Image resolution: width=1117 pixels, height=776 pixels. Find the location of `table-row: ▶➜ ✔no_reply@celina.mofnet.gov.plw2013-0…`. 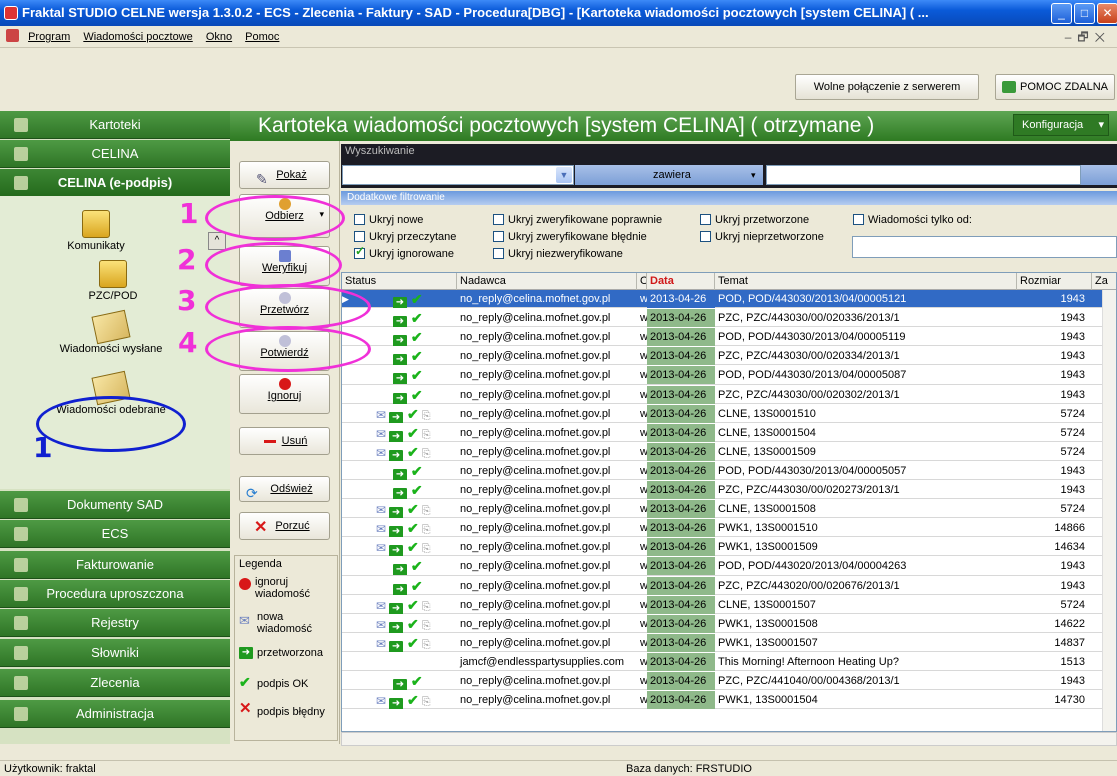

table-row: ▶➜ ✔no_reply@celina.mofnet.gov.plw2013-0… is located at coordinates (723, 299).